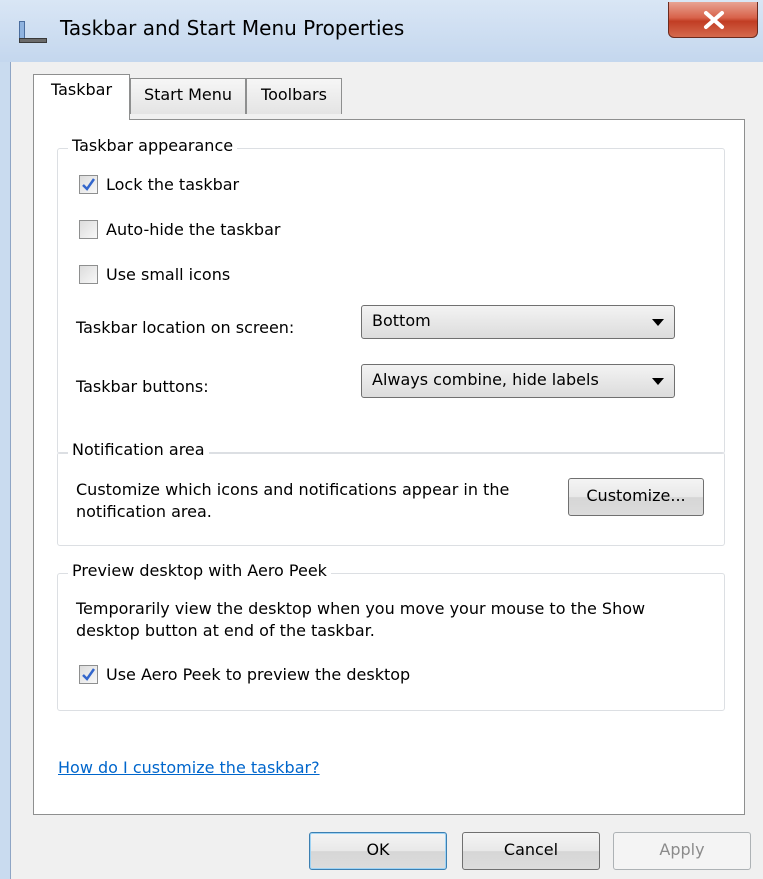 Image resolution: width=763 pixels, height=879 pixels. I want to click on aero-peek-row: Use Aero Peek to preview the desktop, so click(244, 674).